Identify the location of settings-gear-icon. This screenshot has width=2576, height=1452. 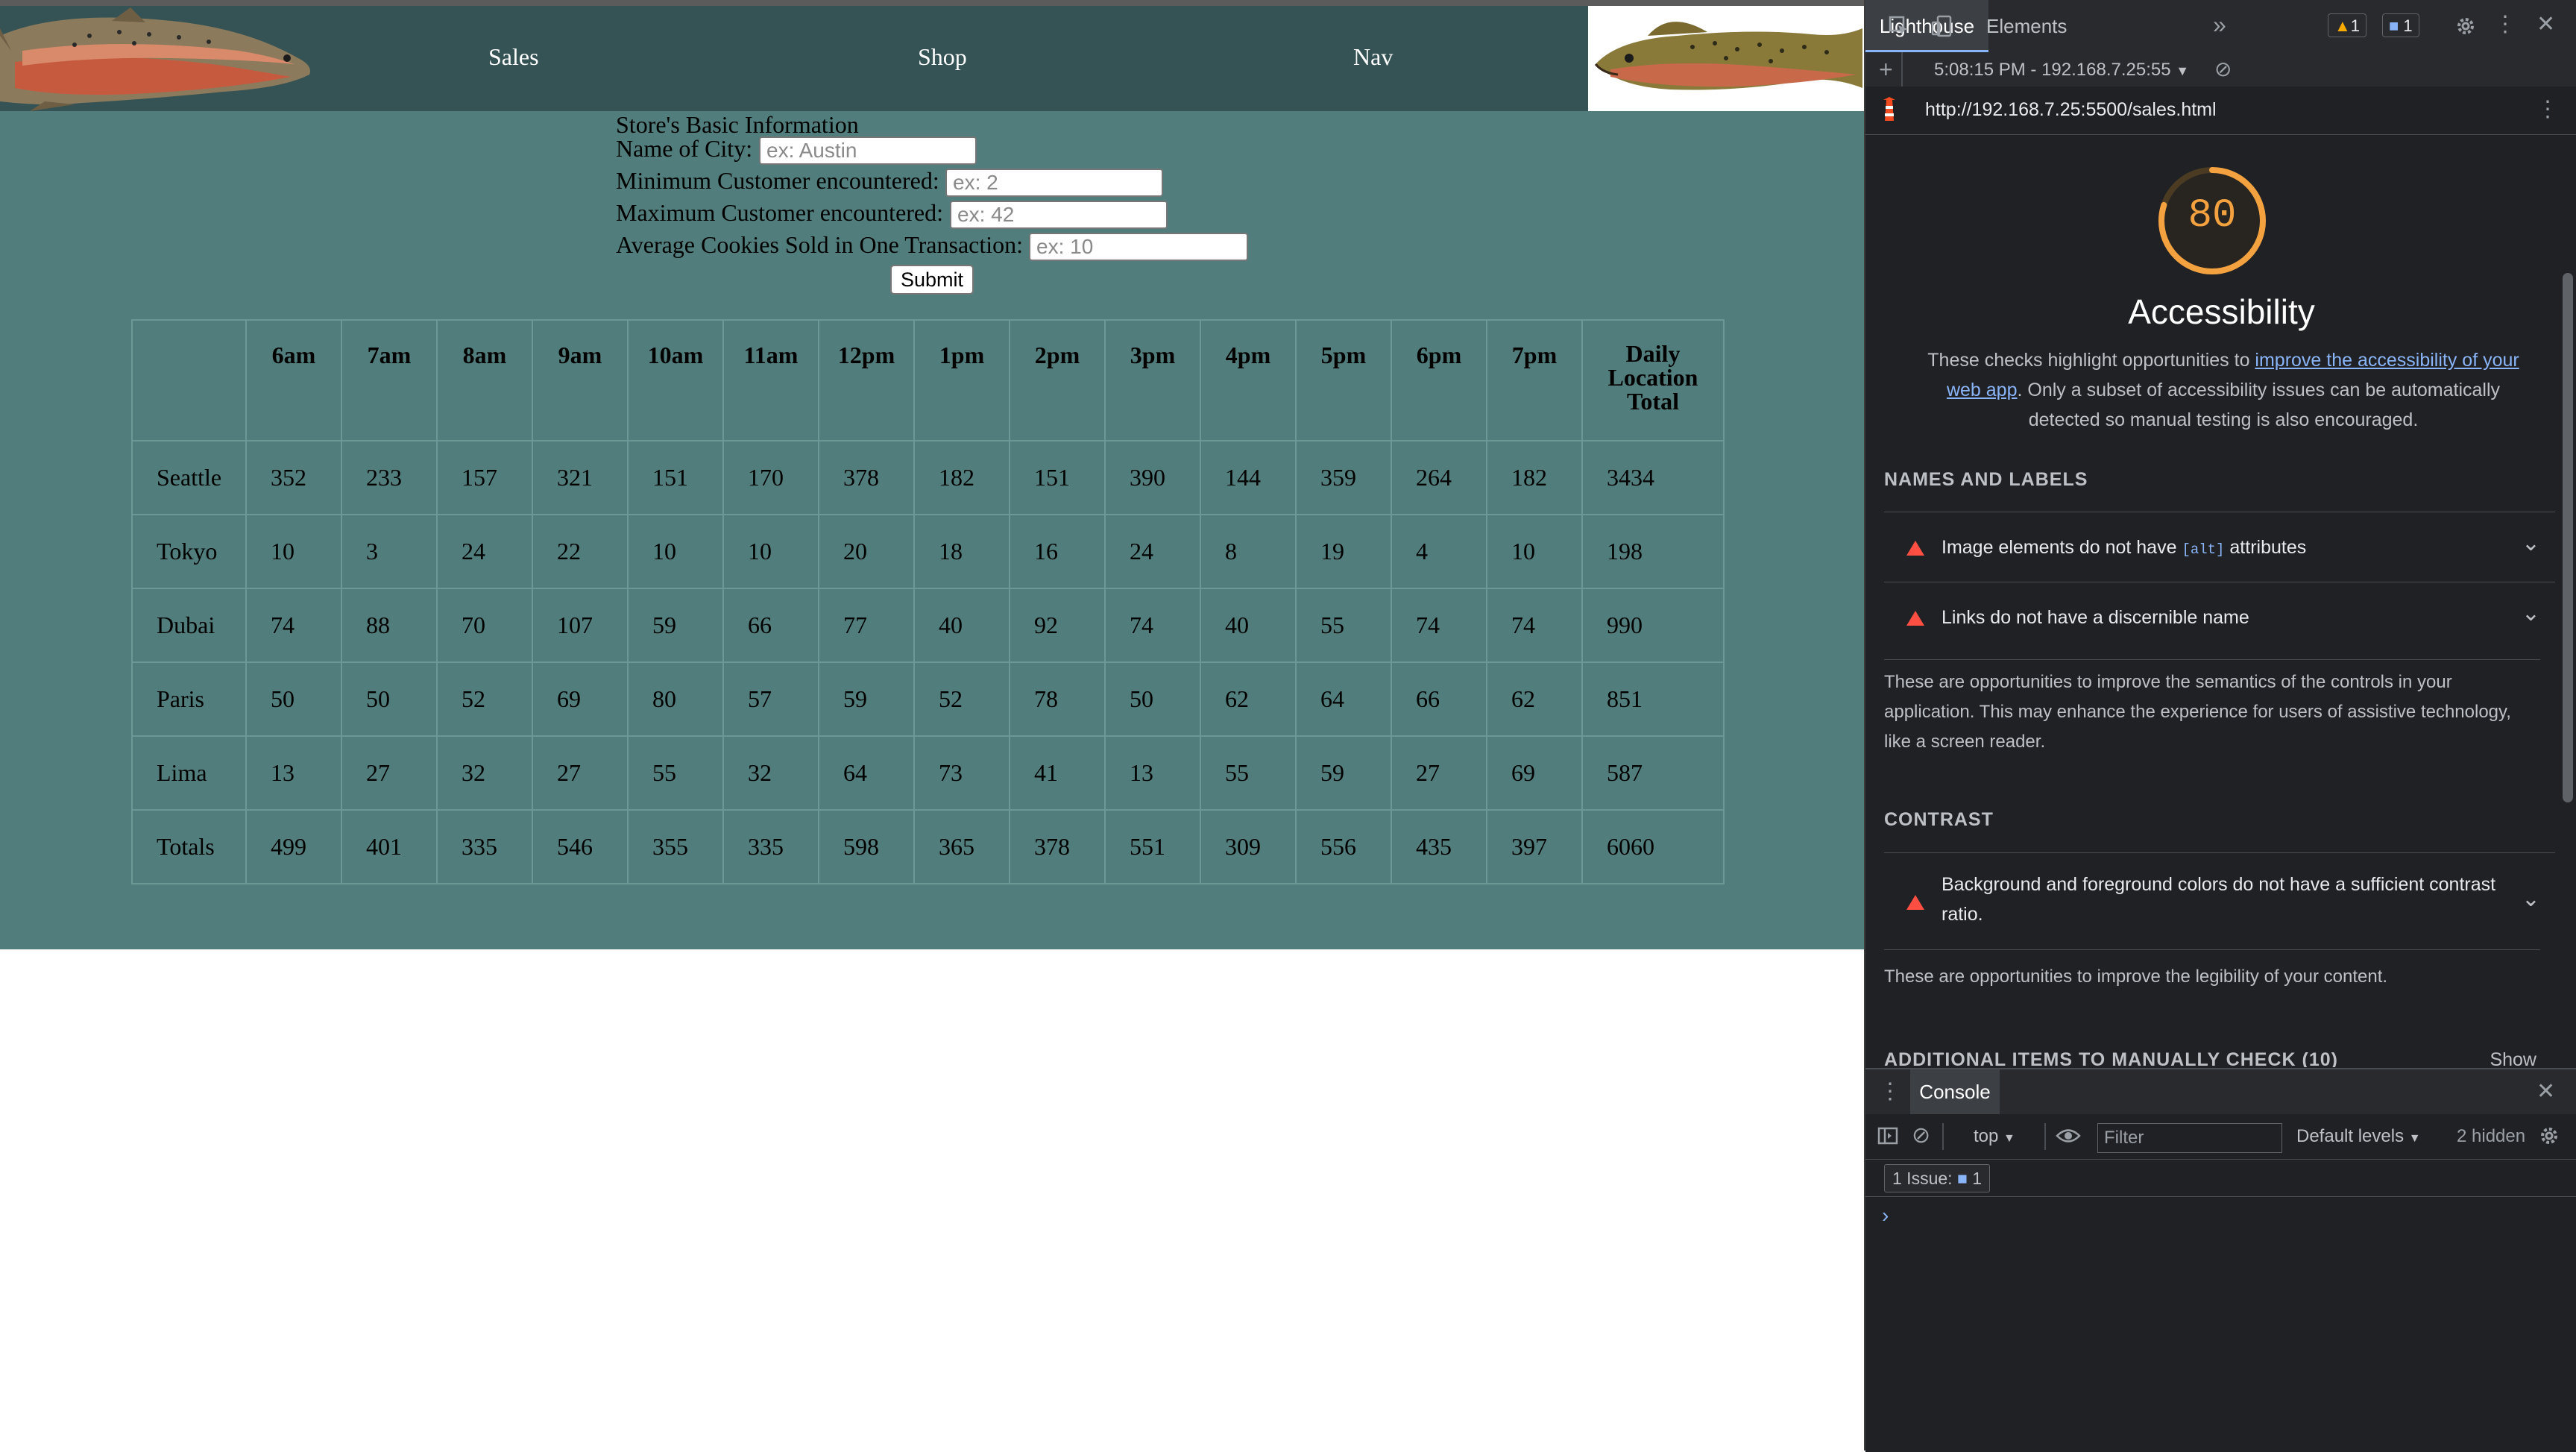
(2465, 28).